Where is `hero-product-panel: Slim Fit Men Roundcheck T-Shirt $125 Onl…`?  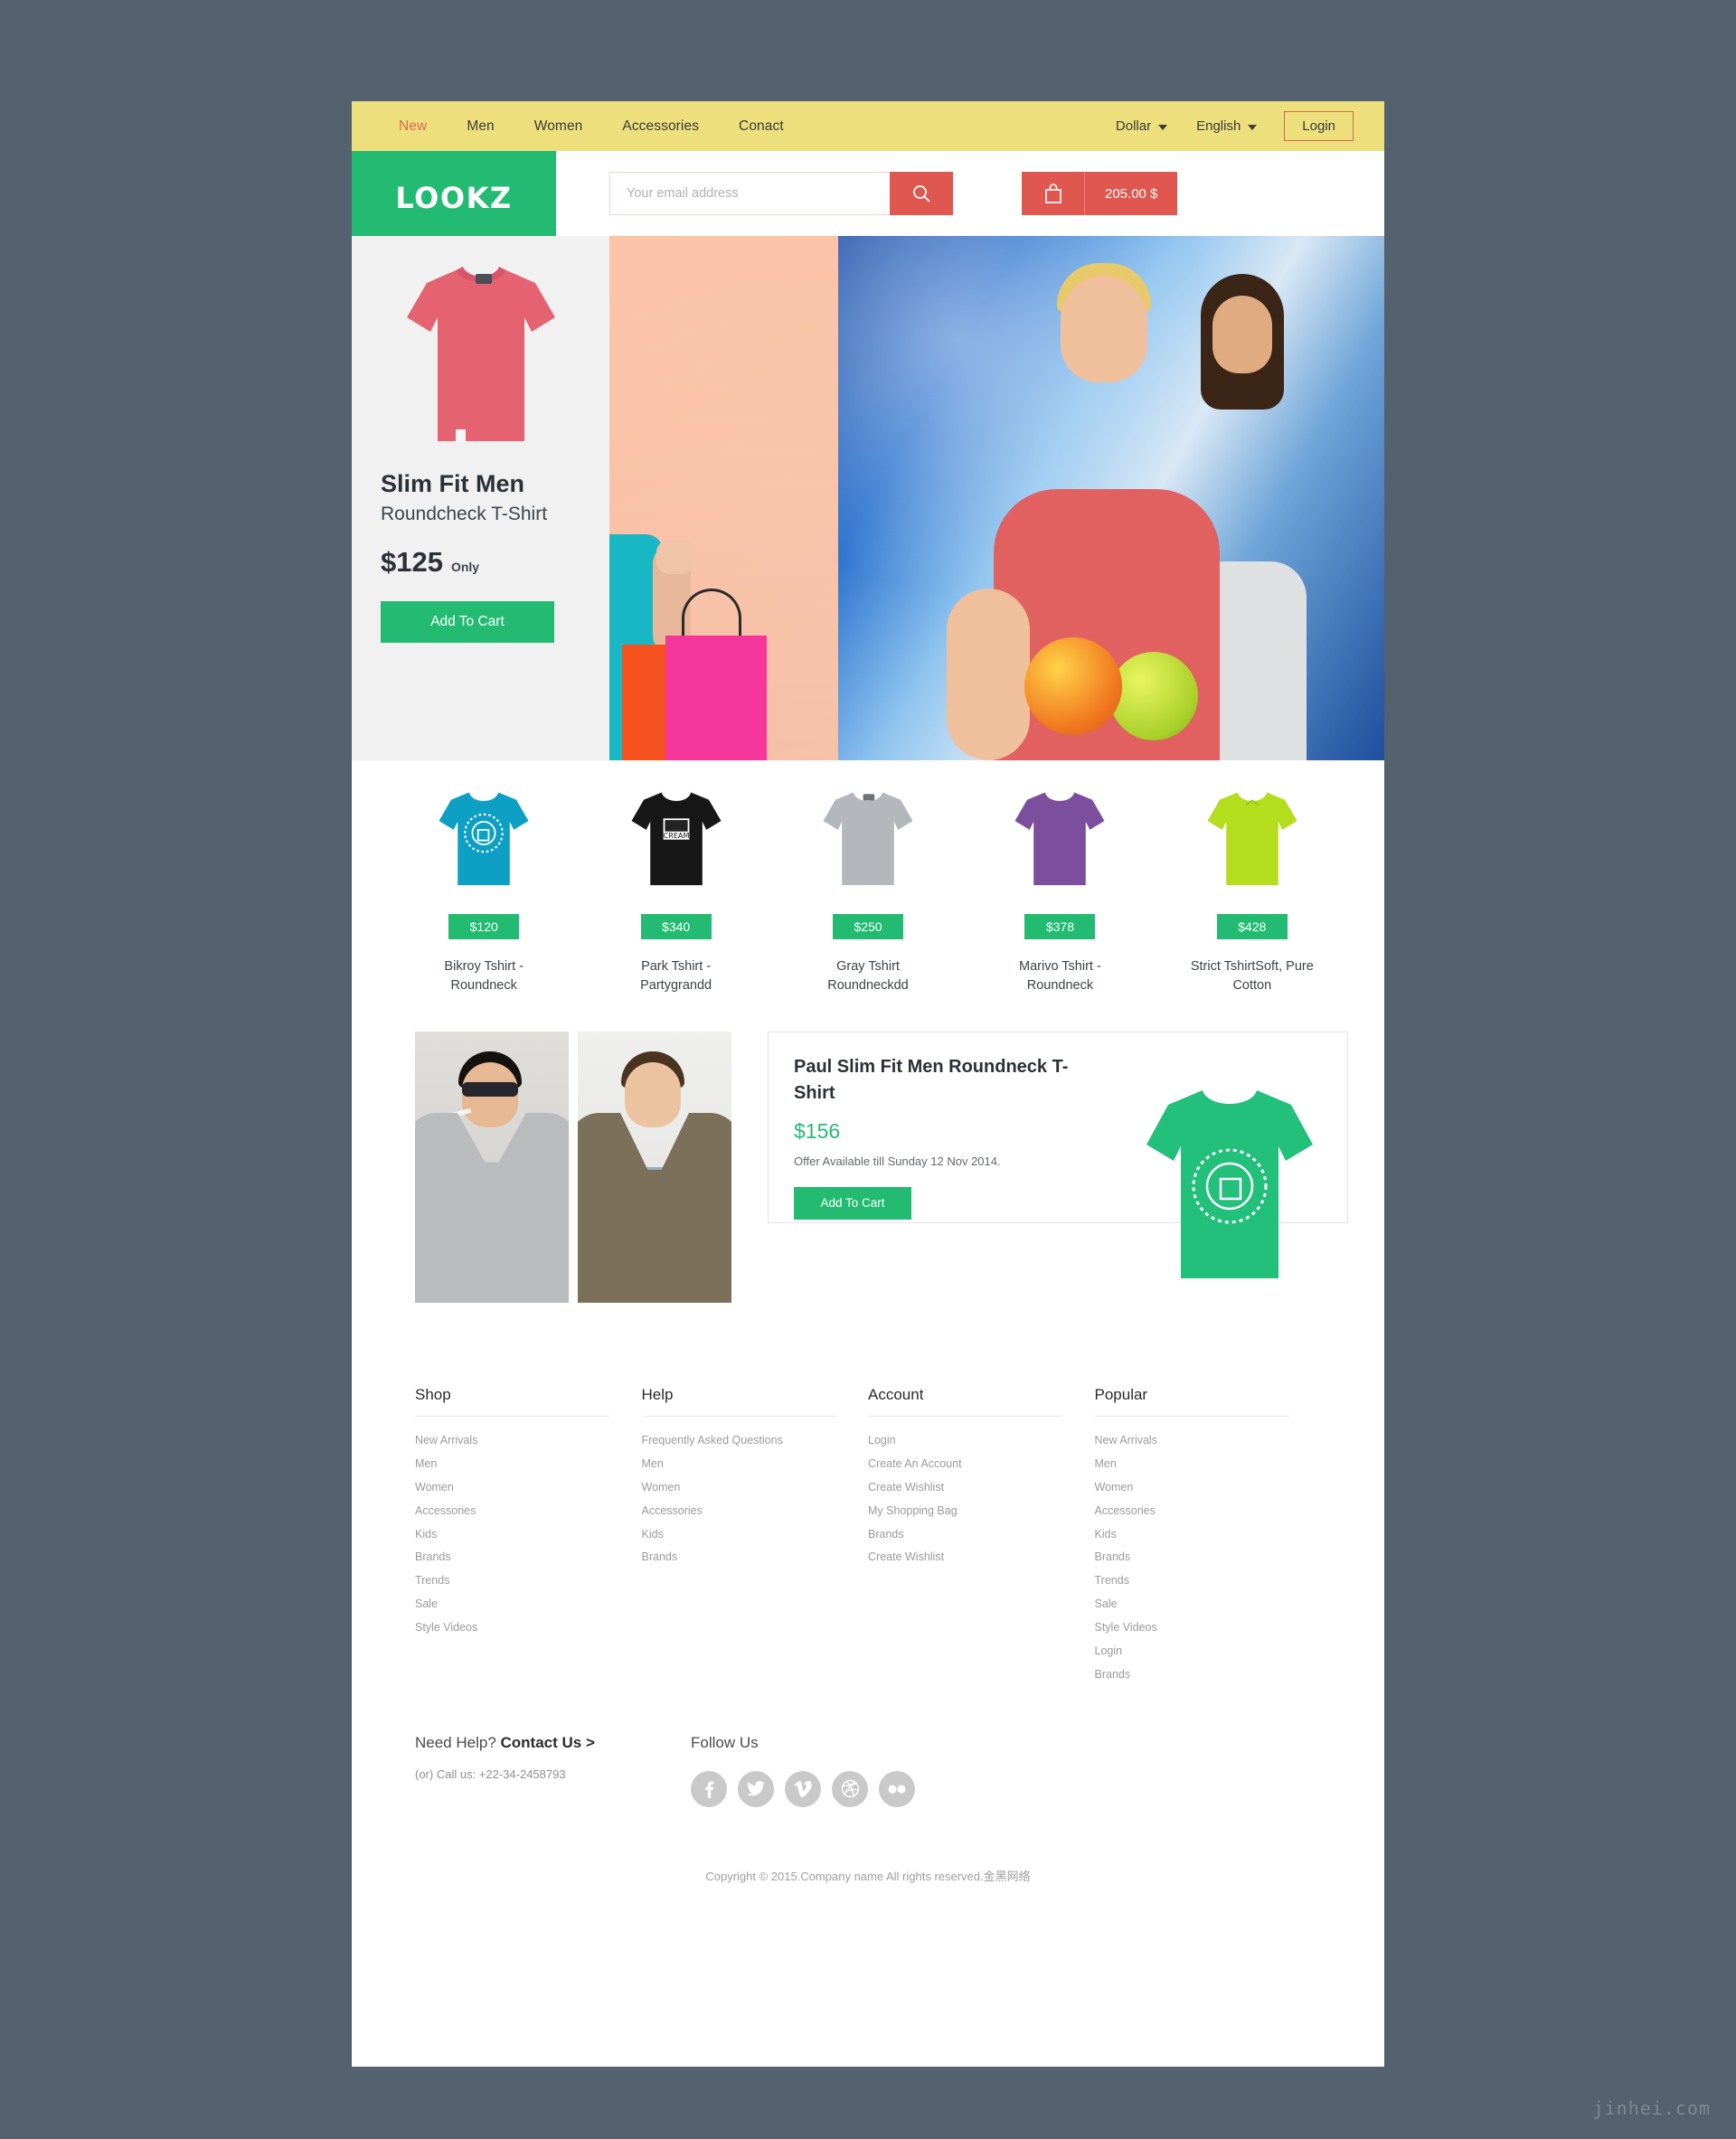
hero-product-panel: Slim Fit Men Roundcheck T-Shirt $125 Onl… is located at coordinates (480, 498).